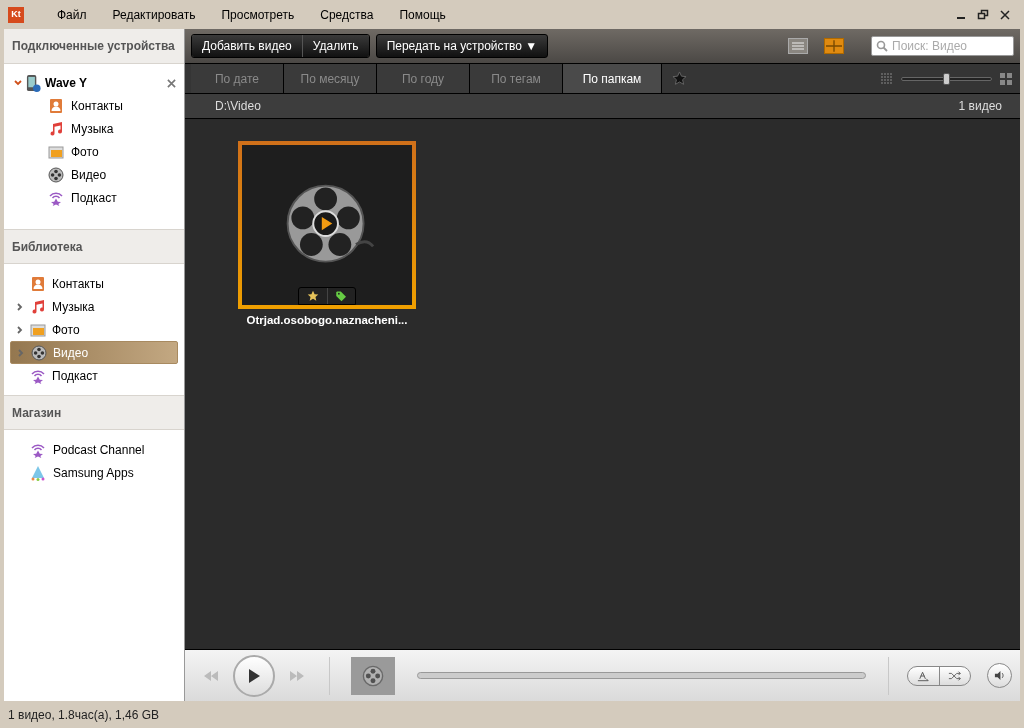 The image size is (1024, 728). I want to click on zoom-slider, so click(946, 78).